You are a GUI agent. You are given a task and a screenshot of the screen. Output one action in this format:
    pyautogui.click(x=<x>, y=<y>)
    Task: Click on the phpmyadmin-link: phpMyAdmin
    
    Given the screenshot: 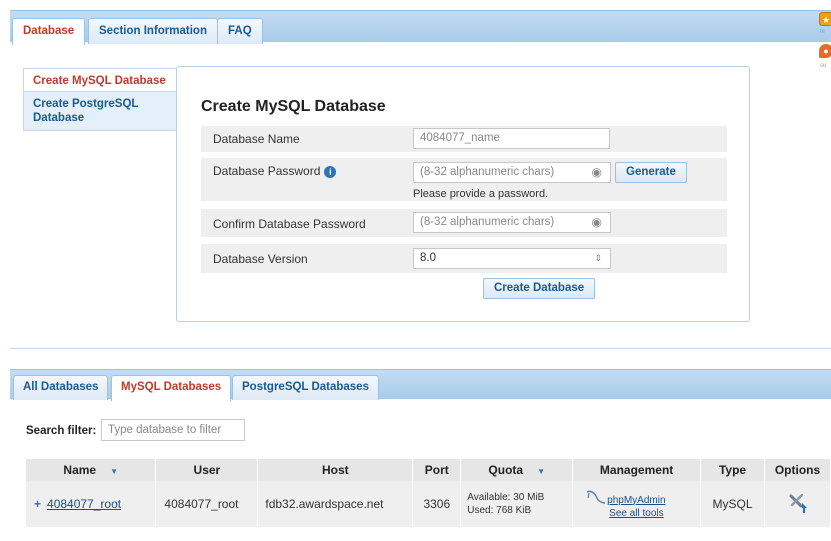 What is the action you would take?
    pyautogui.click(x=636, y=500)
    